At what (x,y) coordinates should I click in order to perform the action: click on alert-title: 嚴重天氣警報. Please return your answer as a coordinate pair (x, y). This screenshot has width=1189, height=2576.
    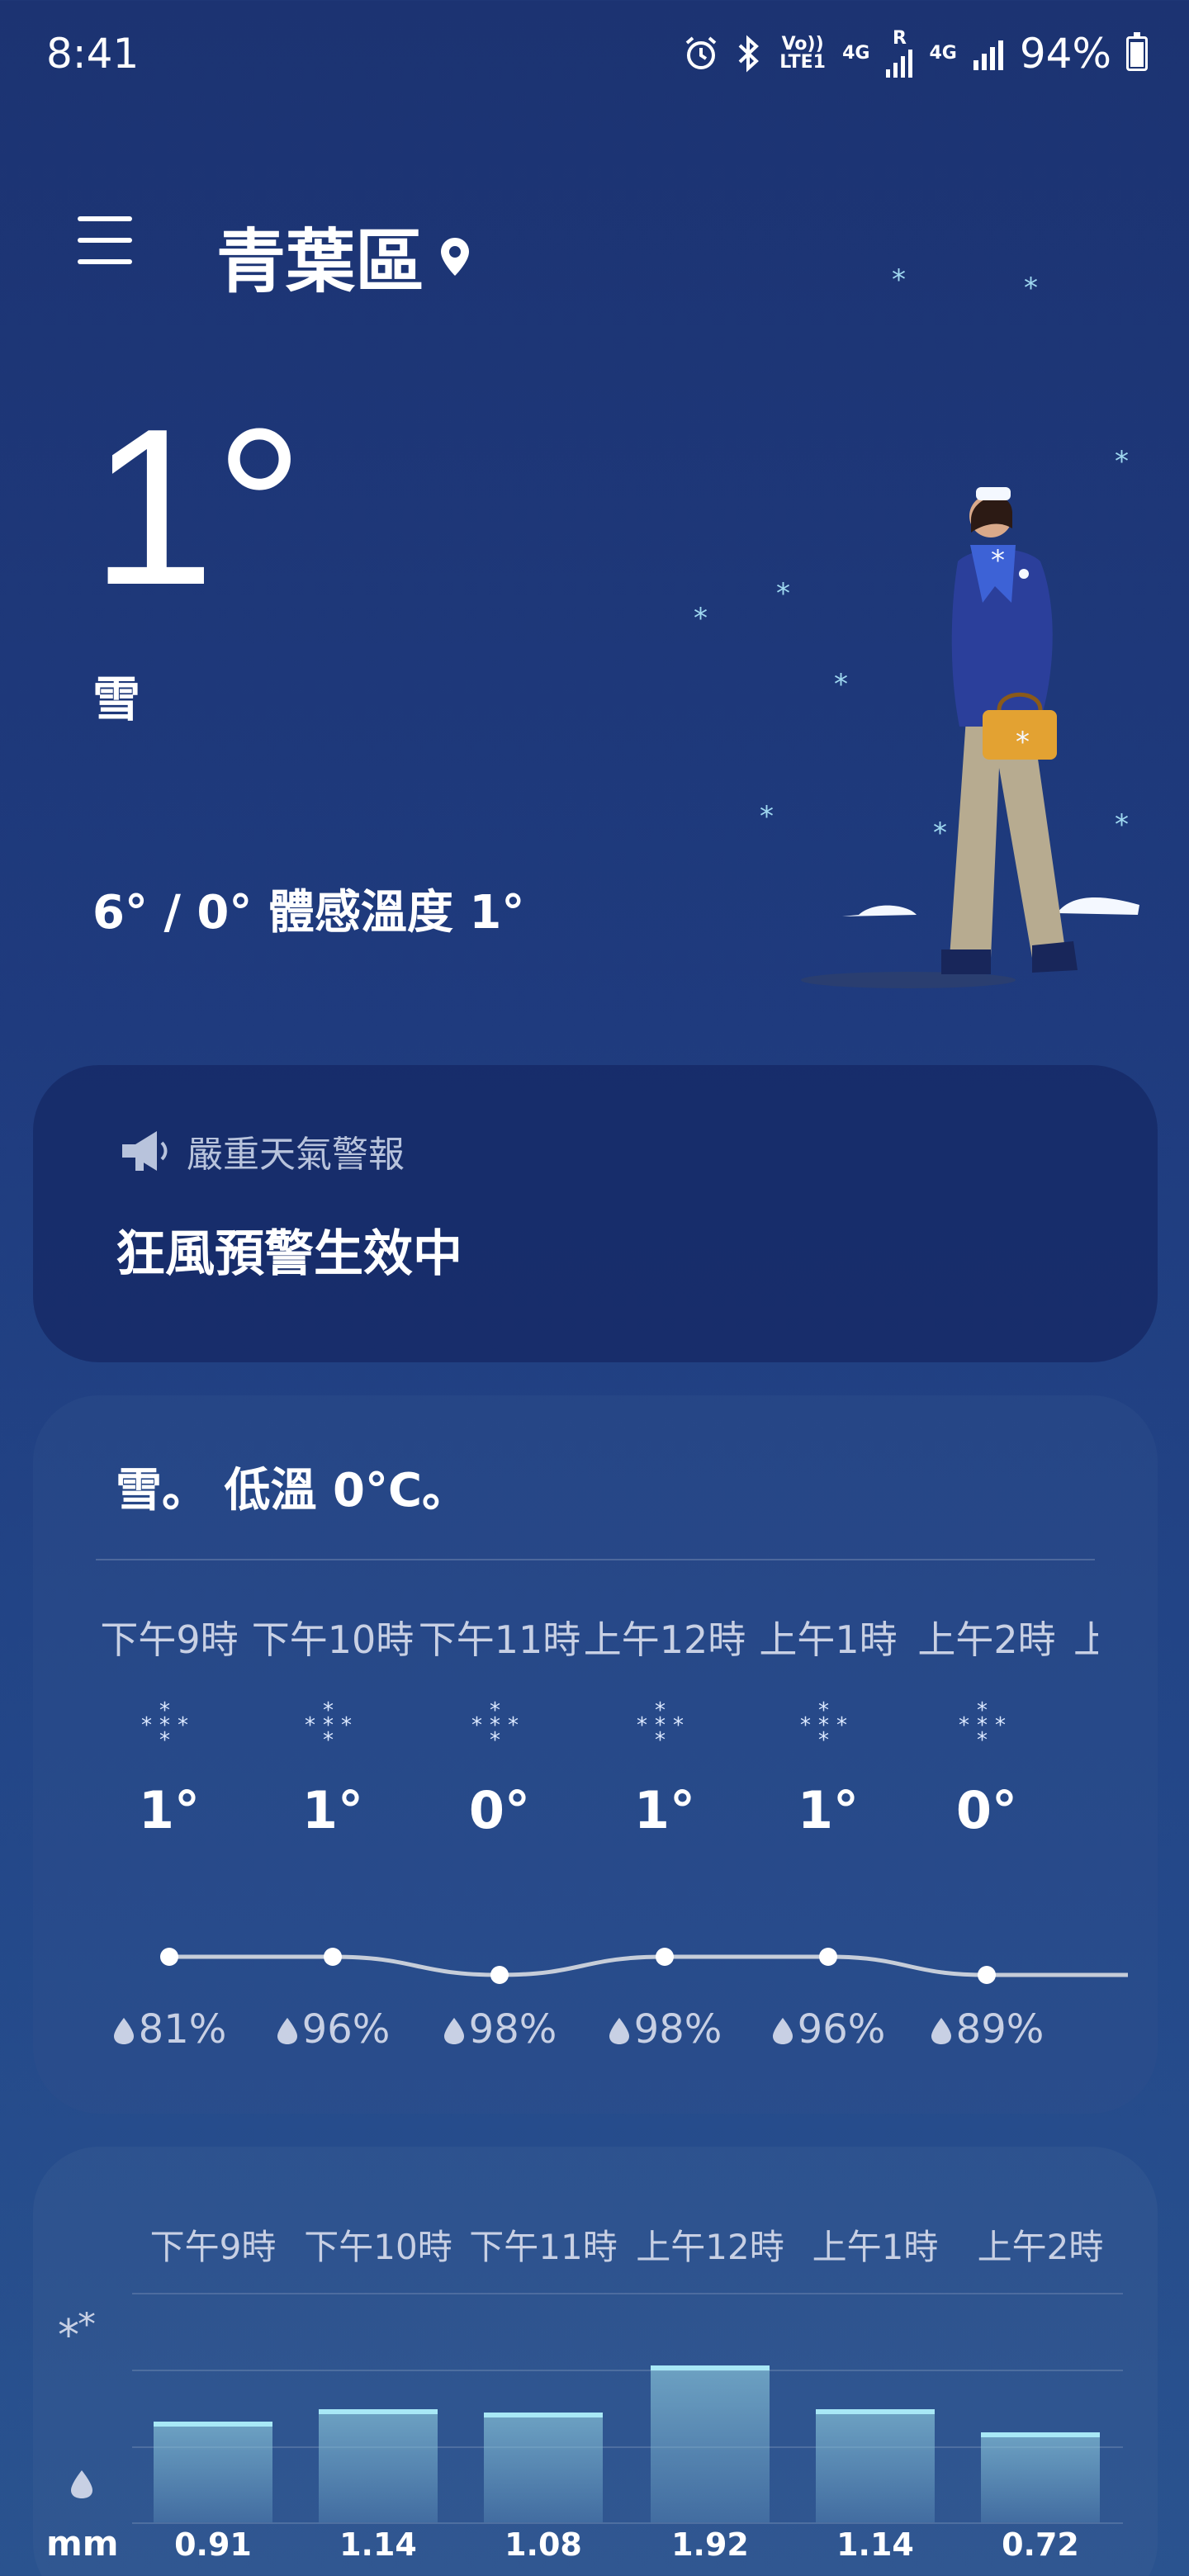
    Looking at the image, I should click on (296, 1155).